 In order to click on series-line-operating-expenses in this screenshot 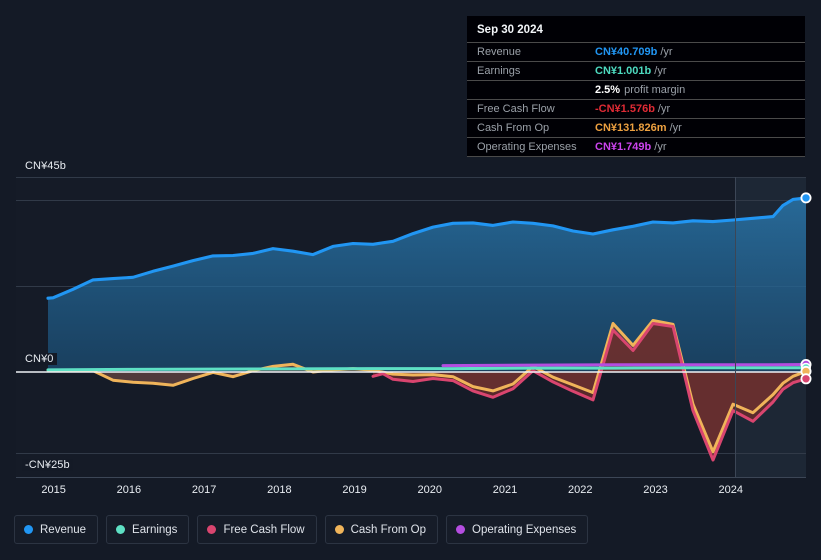, I will do `click(623, 365)`.